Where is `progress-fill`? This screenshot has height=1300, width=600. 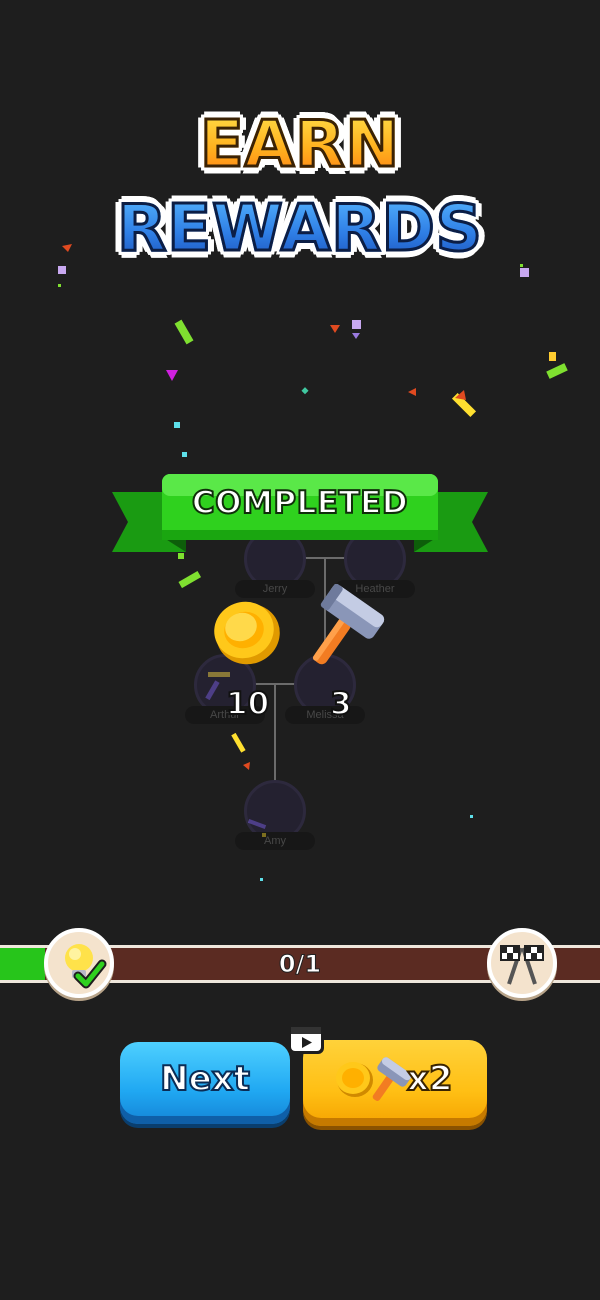
progress-fill is located at coordinates (22, 964).